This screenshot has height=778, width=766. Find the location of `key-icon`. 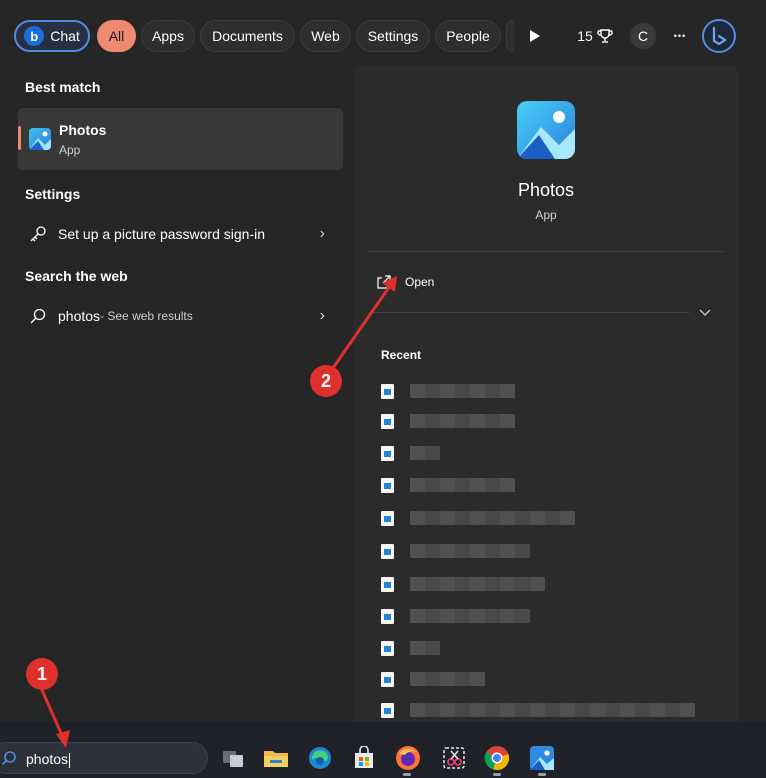

key-icon is located at coordinates (38, 234).